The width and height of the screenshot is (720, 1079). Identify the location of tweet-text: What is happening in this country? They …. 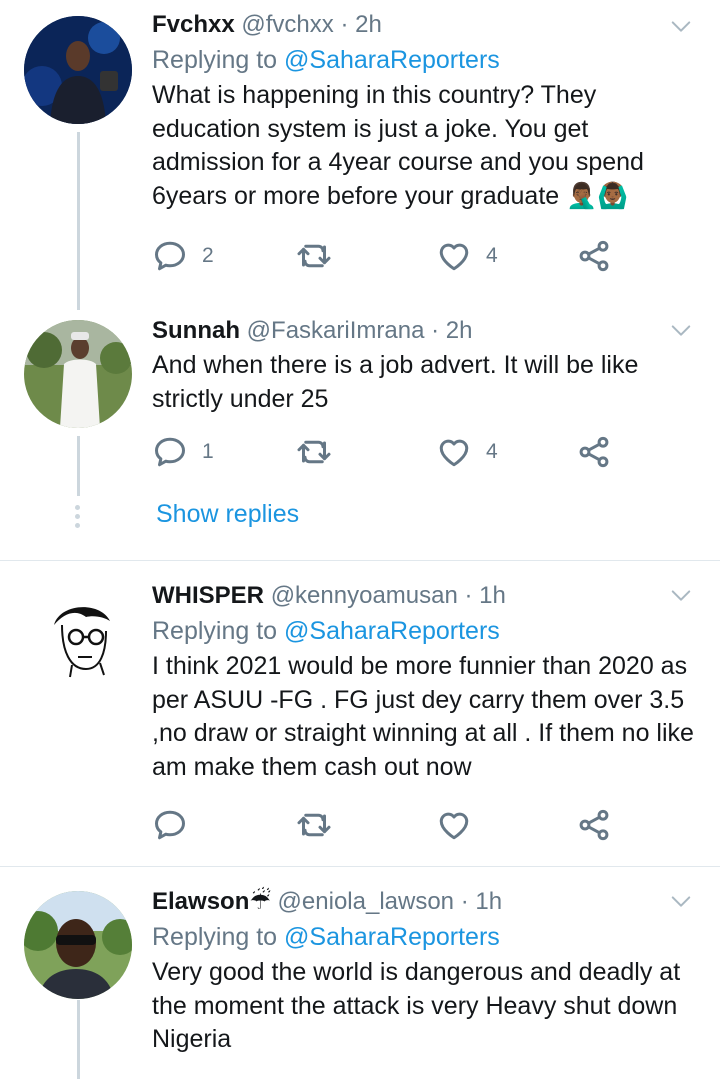
(398, 145).